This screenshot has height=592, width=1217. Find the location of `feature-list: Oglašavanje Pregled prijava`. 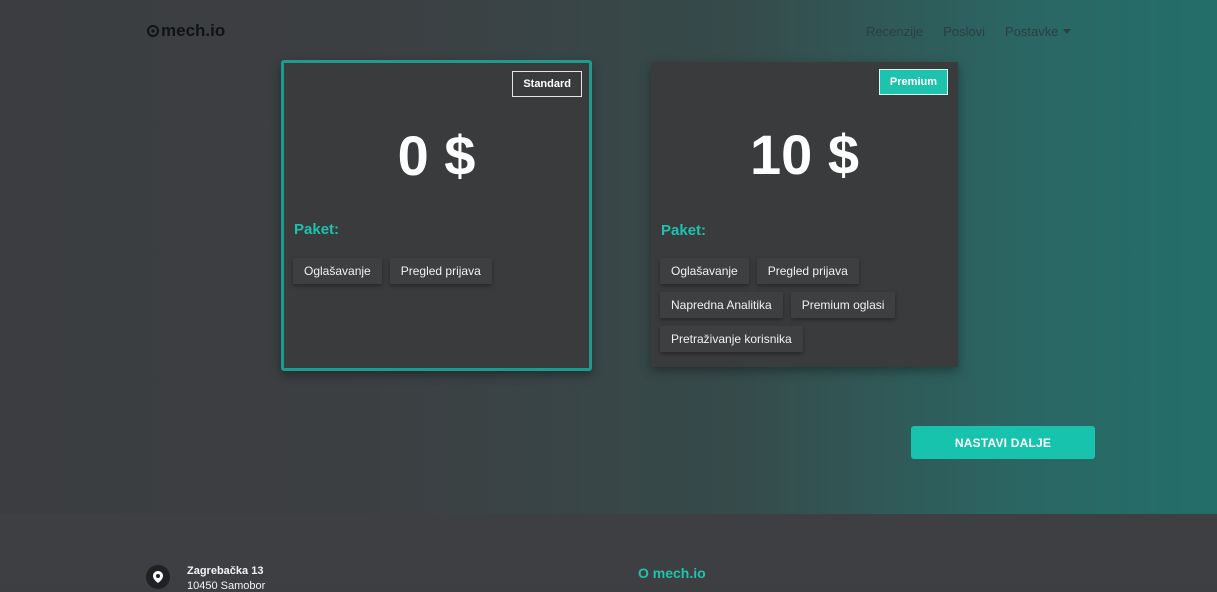

feature-list: Oglašavanje Pregled prijava is located at coordinates (433, 271).